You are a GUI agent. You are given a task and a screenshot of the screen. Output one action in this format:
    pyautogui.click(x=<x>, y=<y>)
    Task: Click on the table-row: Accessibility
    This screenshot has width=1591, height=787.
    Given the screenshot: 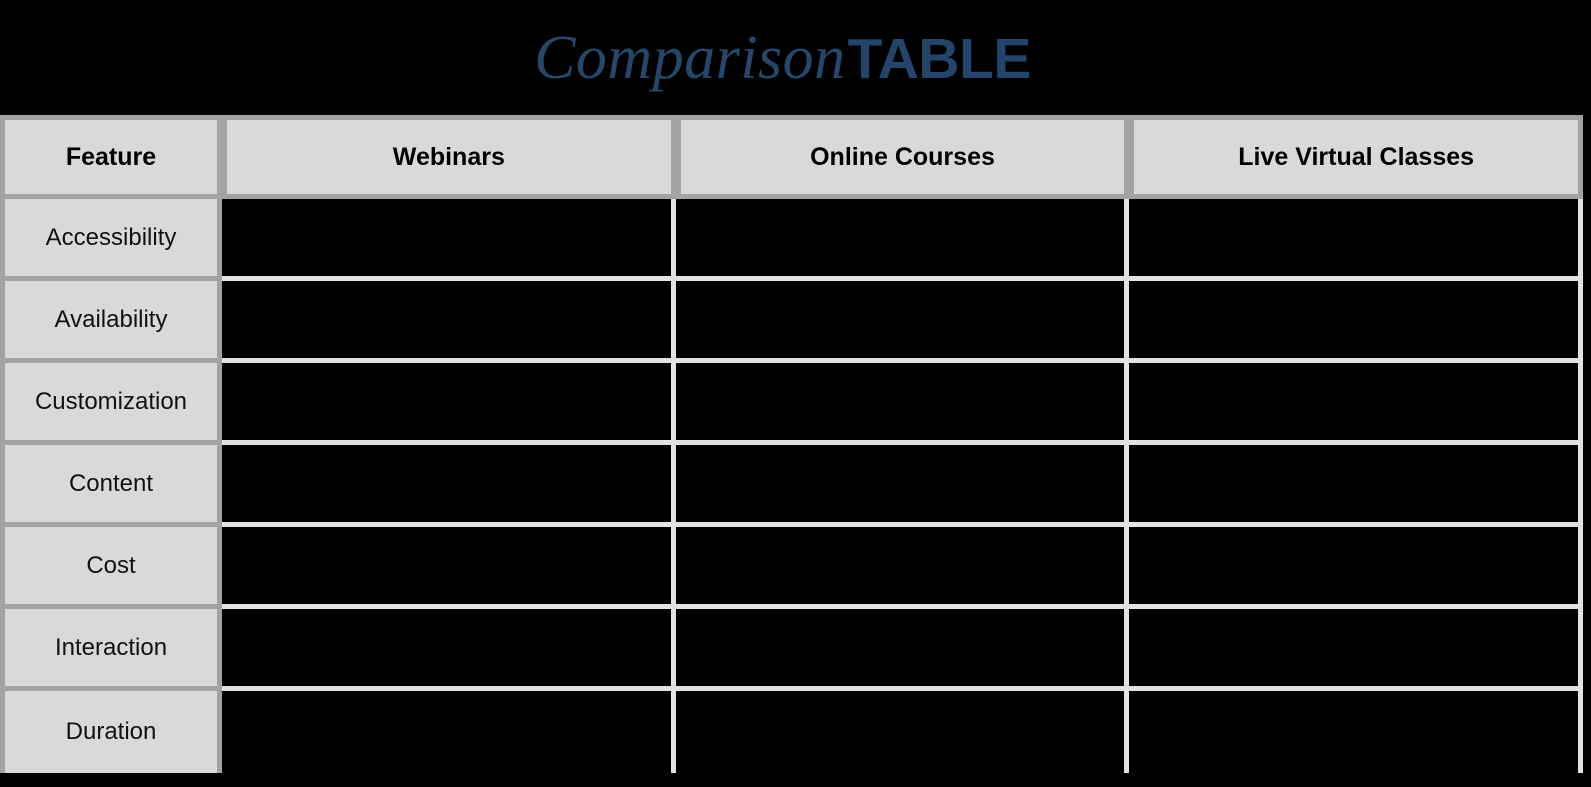 What is the action you would take?
    pyautogui.click(x=791, y=240)
    